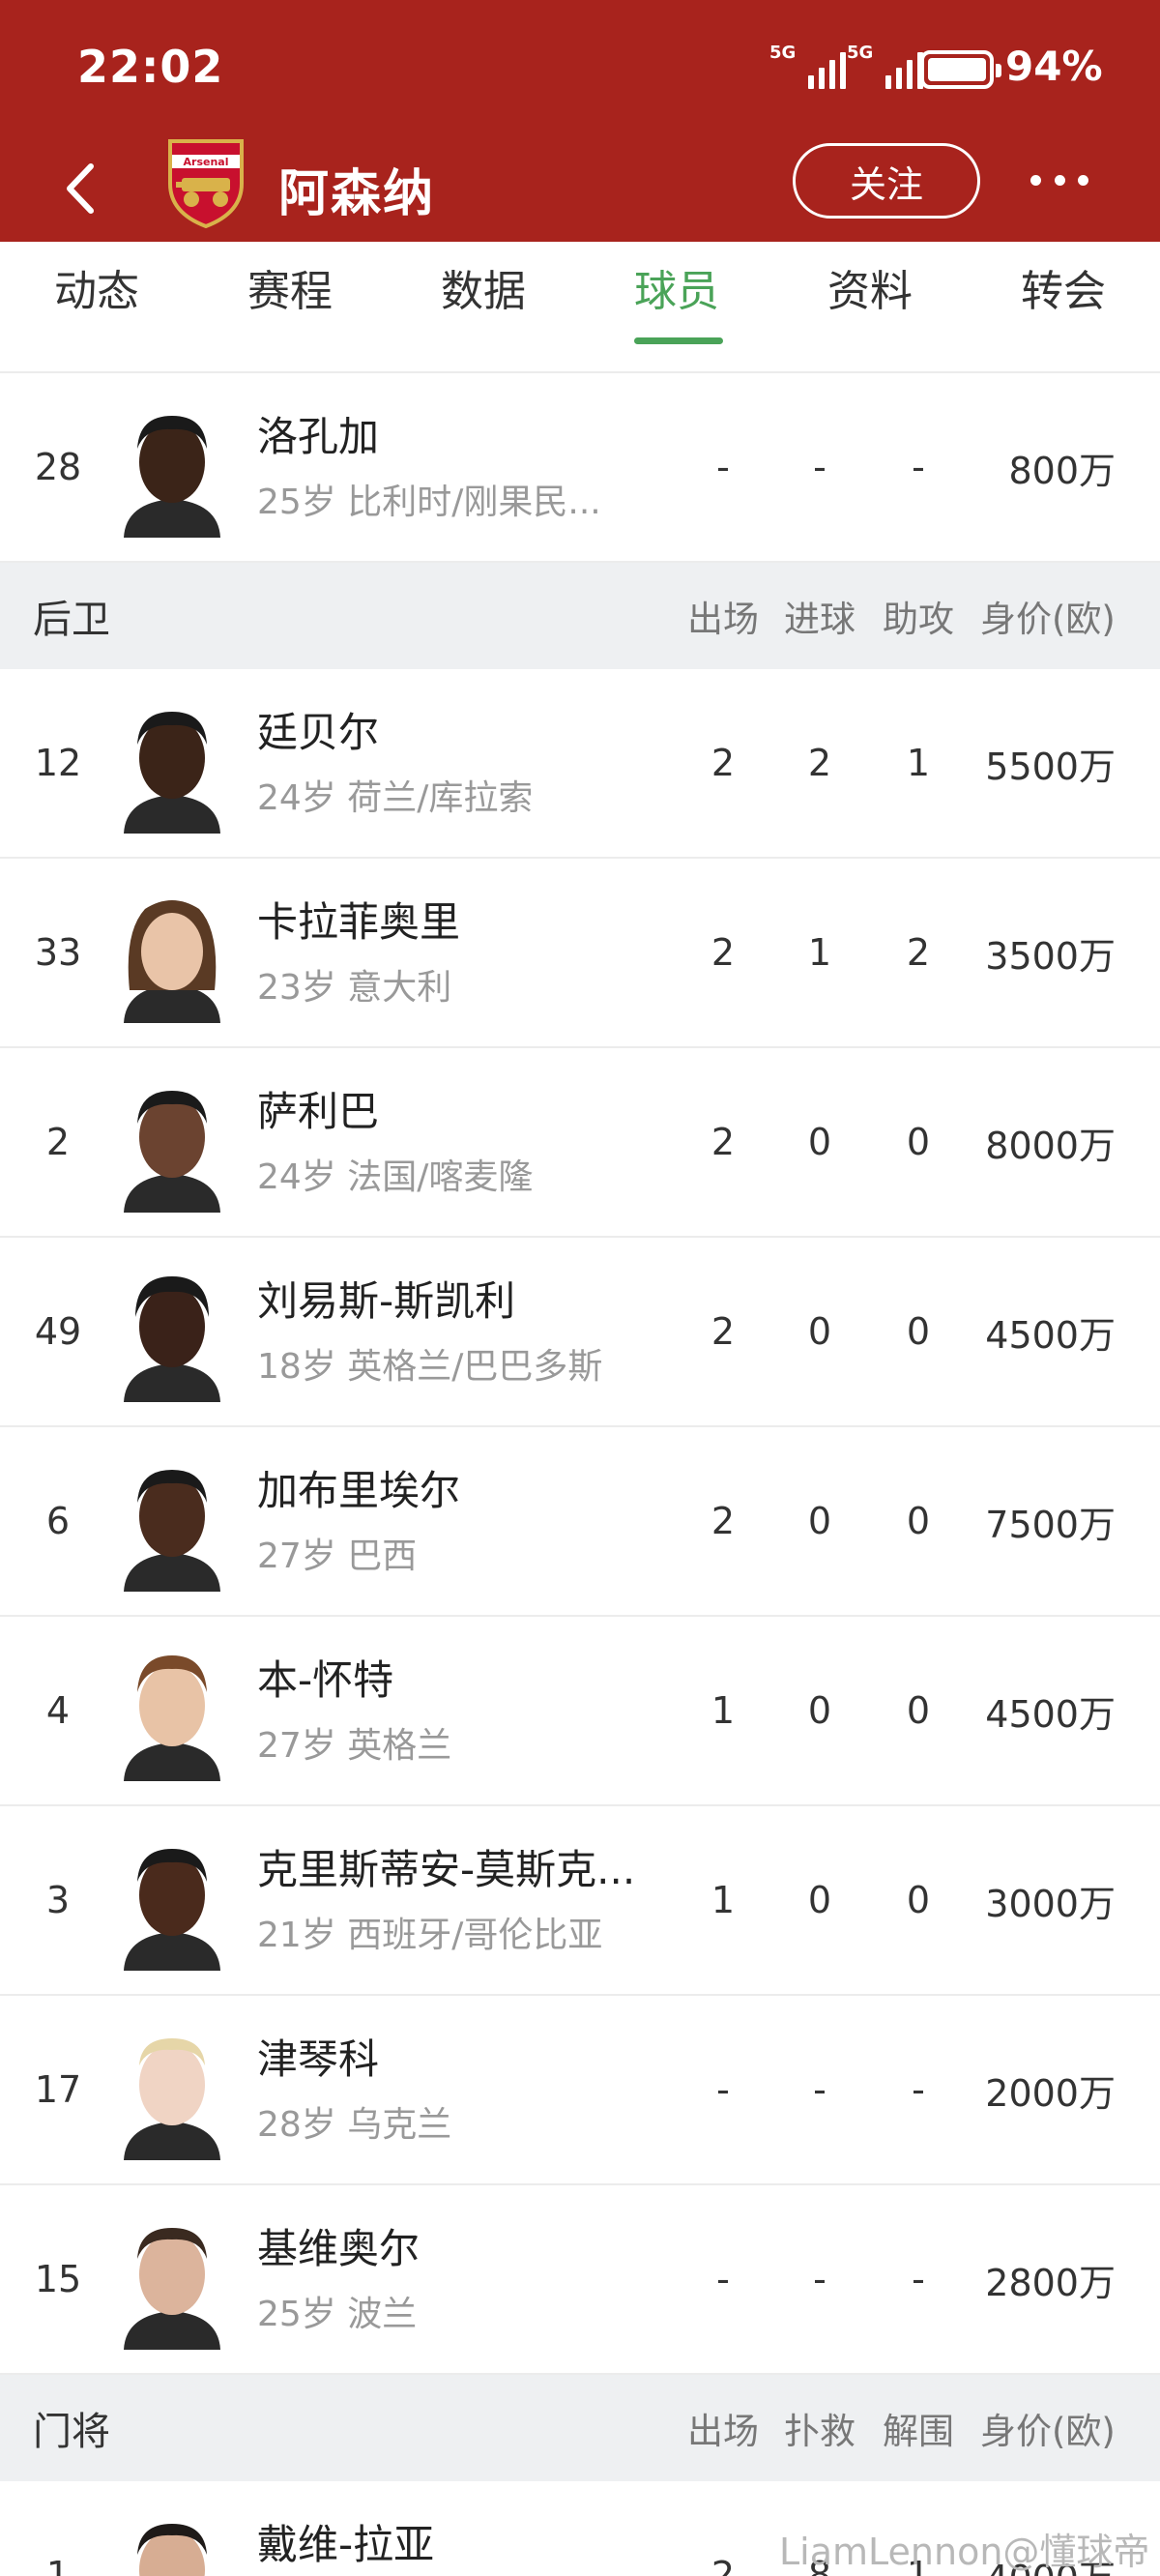 The height and width of the screenshot is (2576, 1160). Describe the element at coordinates (679, 340) in the screenshot. I see `active-tab-indicator` at that location.